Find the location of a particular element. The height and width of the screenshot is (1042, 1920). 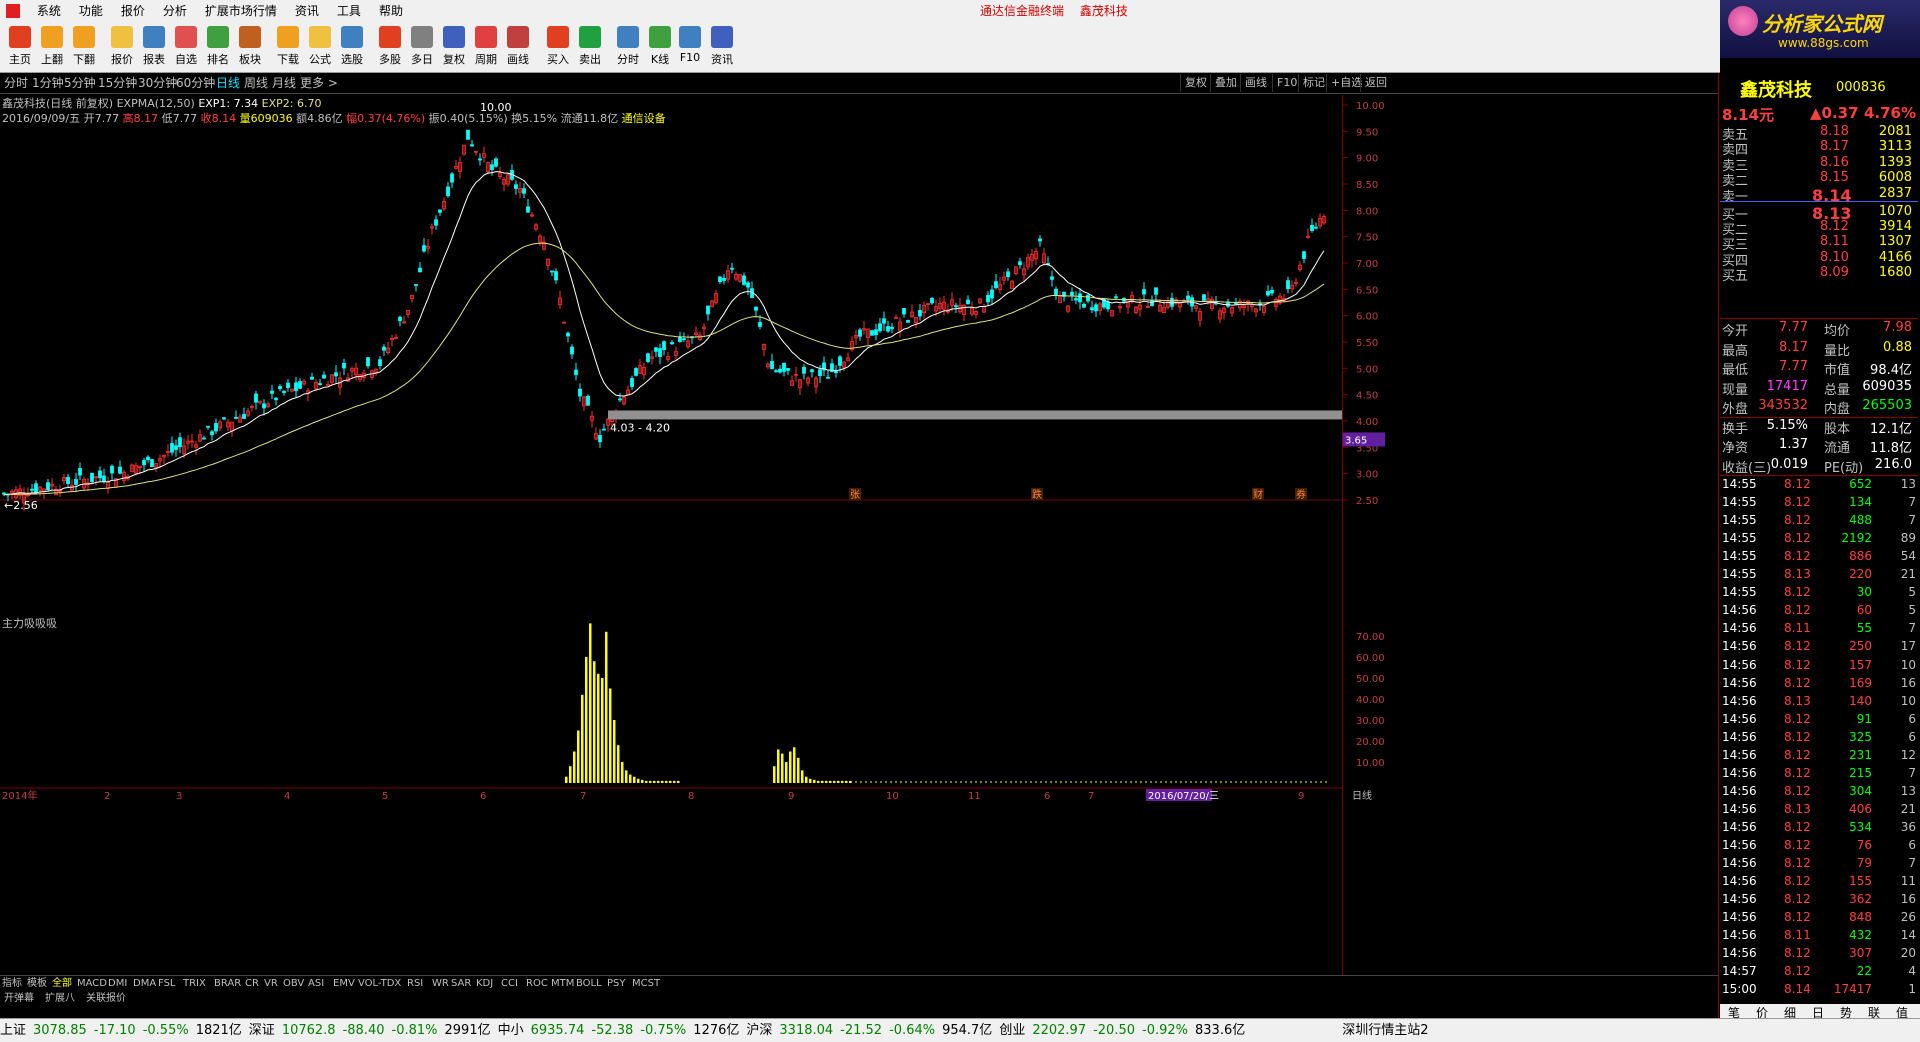

indicator-tab-13: EMV is located at coordinates (344, 984).